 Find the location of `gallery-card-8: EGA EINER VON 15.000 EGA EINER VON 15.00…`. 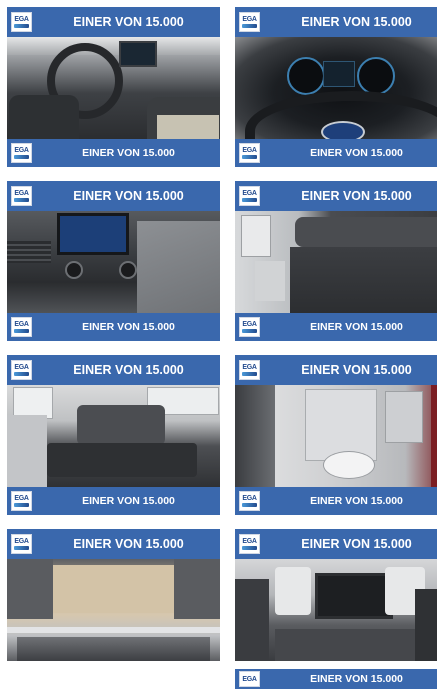

gallery-card-8: EGA EINER VON 15.000 EGA EINER VON 15.00… is located at coordinates (336, 609).